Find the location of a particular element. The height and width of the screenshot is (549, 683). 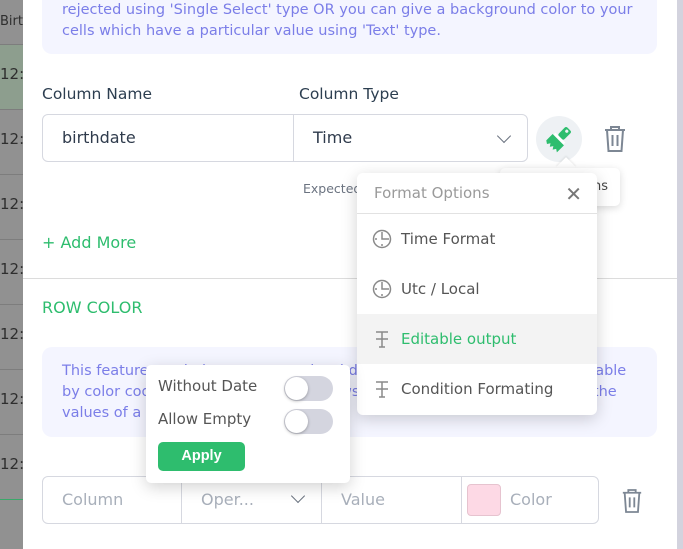

format-menu-item-label: Time Format is located at coordinates (448, 239).